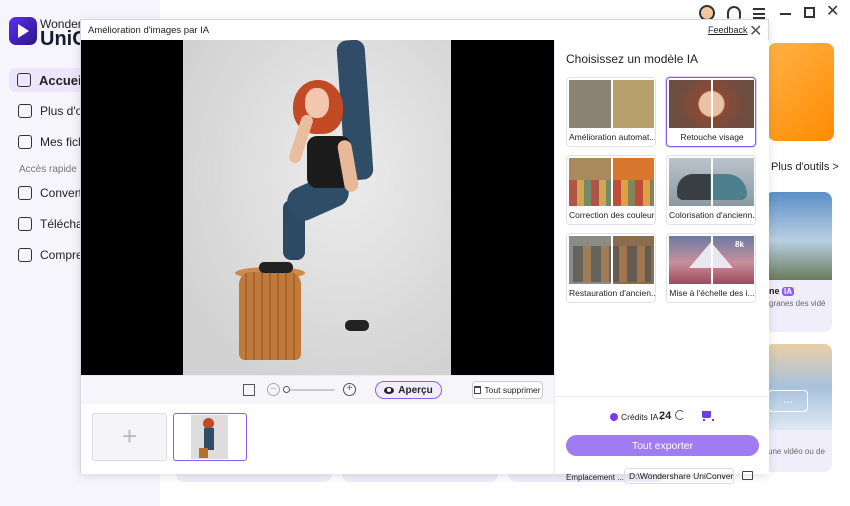 The height and width of the screenshot is (506, 850). What do you see at coordinates (48, 142) in the screenshot?
I see `sidebar-item-files: Mes fichi` at bounding box center [48, 142].